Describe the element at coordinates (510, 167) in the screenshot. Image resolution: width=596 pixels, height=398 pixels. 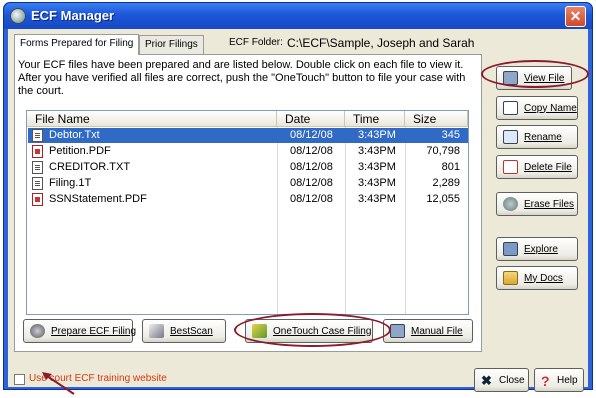
I see `delete-file-icon` at that location.